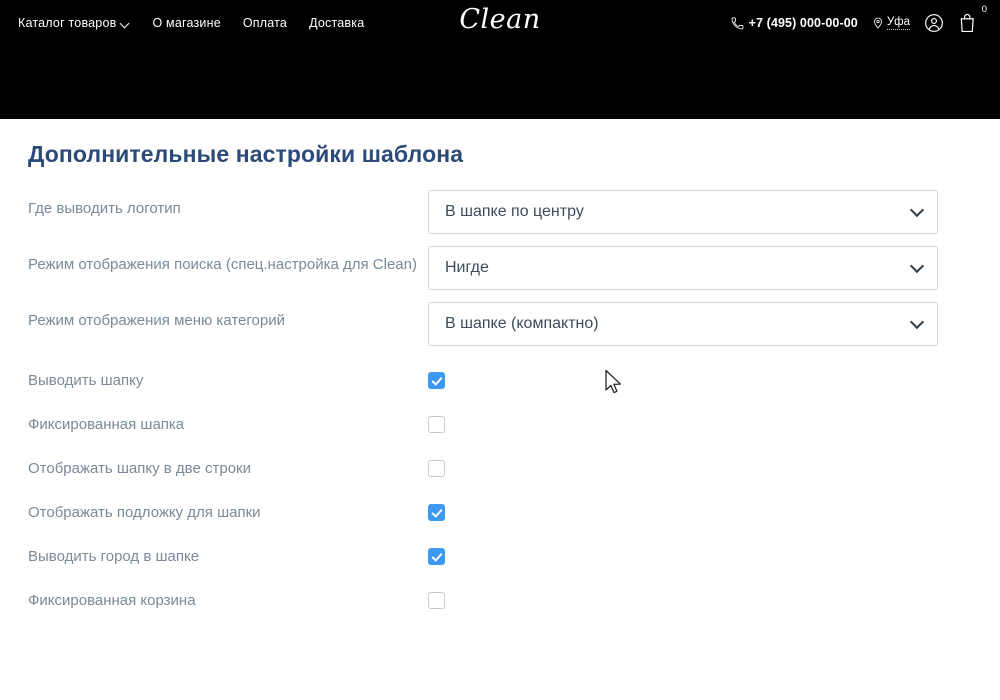 The width and height of the screenshot is (1000, 700). What do you see at coordinates (522, 323) in the screenshot?
I see `category-menu-select-value: В шапке (компактно)` at bounding box center [522, 323].